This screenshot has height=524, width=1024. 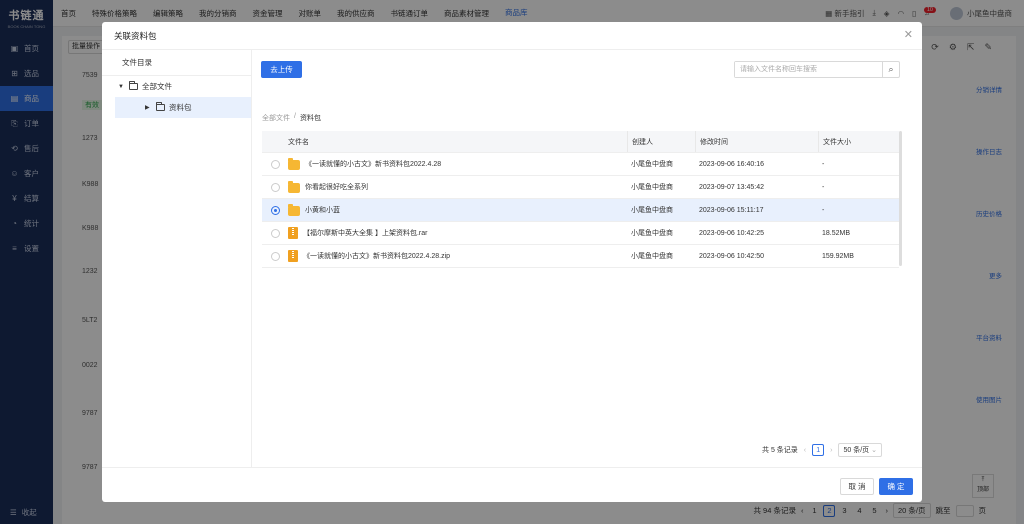 I want to click on upload-button: 去上传, so click(x=281, y=69).